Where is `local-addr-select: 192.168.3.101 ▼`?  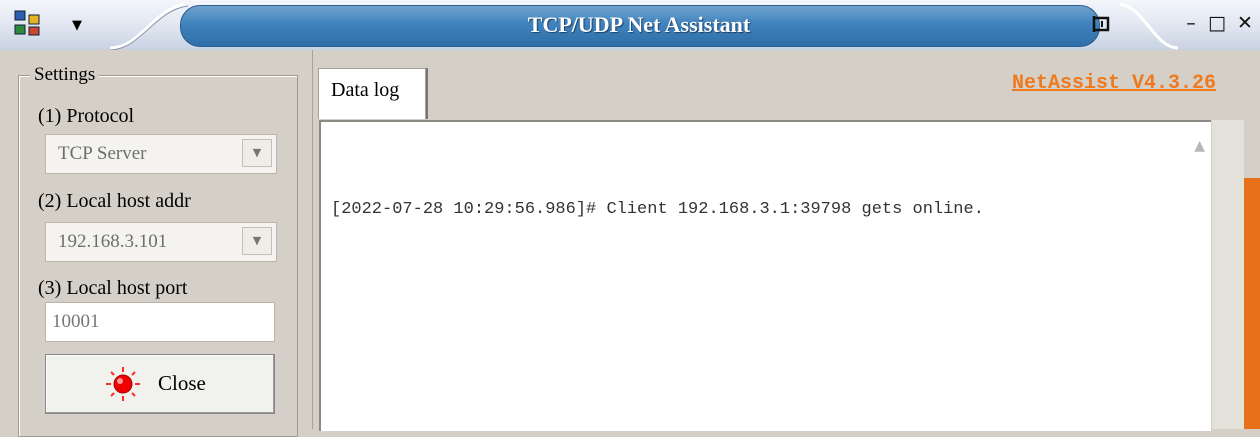 local-addr-select: 192.168.3.101 ▼ is located at coordinates (161, 242).